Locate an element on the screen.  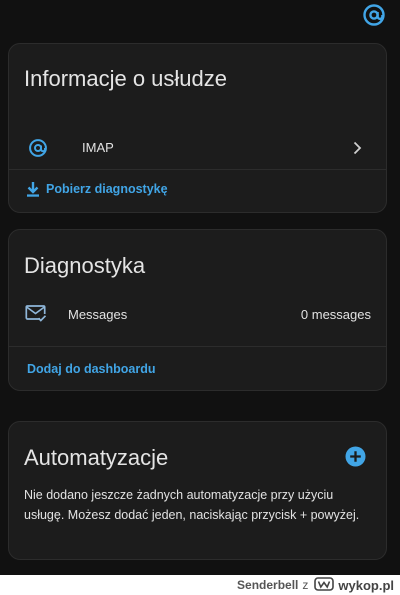
messages-value: 0 messages is located at coordinates (335, 314).